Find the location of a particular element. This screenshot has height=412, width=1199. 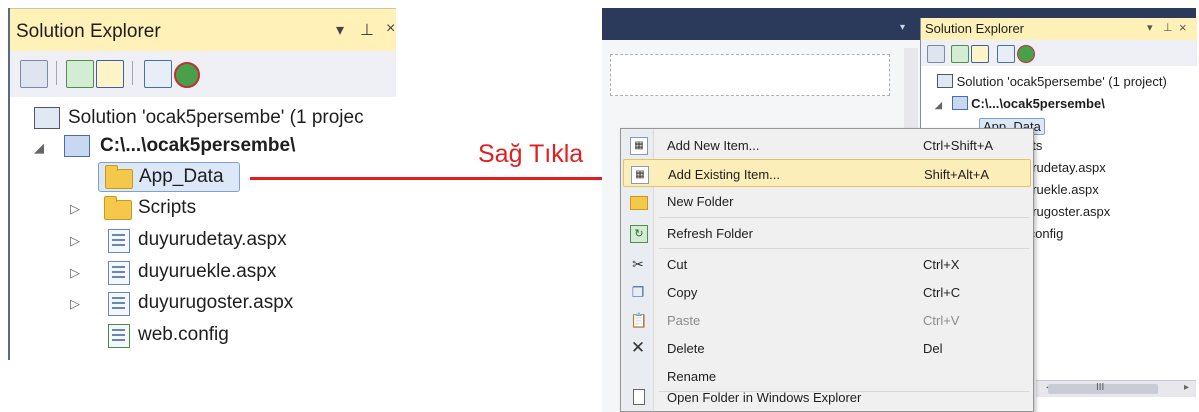

menu-item-label: Delete is located at coordinates (686, 348).